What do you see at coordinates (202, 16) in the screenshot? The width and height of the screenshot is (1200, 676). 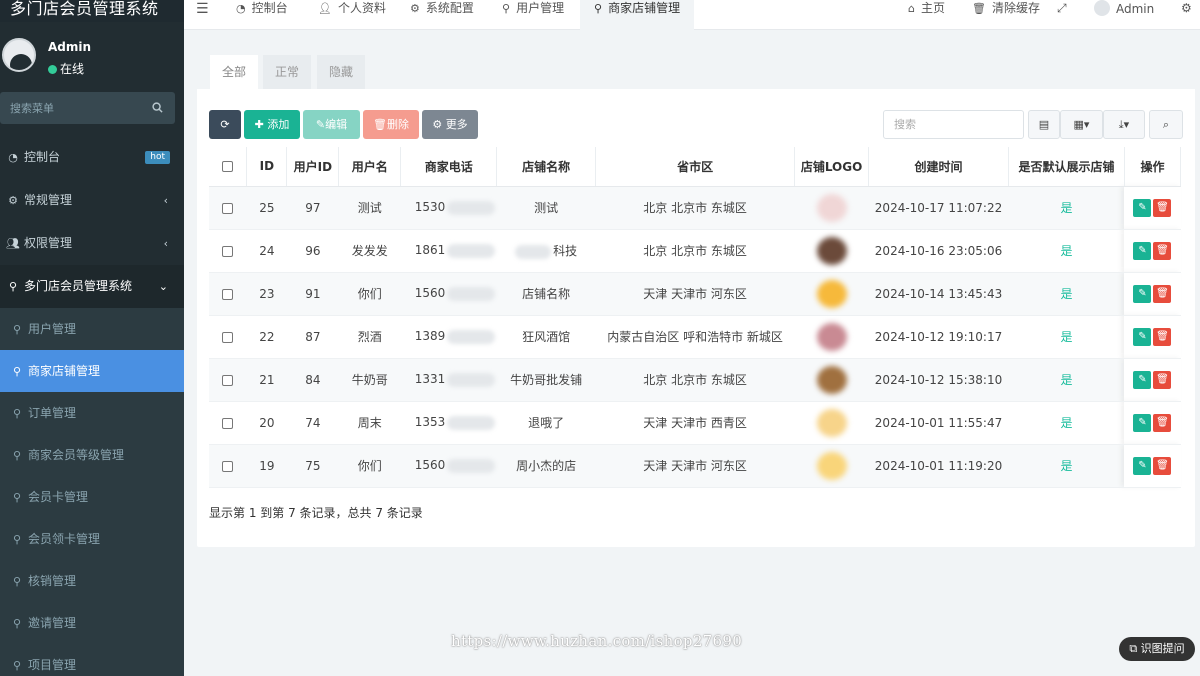 I see `menu-toggle-icon: ☰` at bounding box center [202, 16].